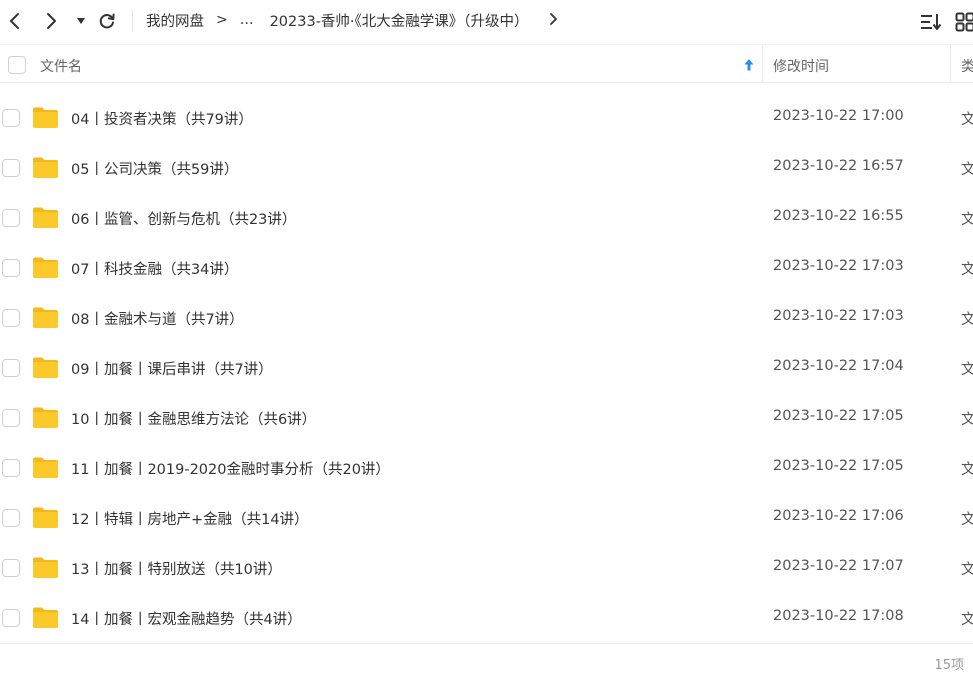 The image size is (973, 674). What do you see at coordinates (838, 566) in the screenshot?
I see `file-modified-time: 2023-10-22 17:07` at bounding box center [838, 566].